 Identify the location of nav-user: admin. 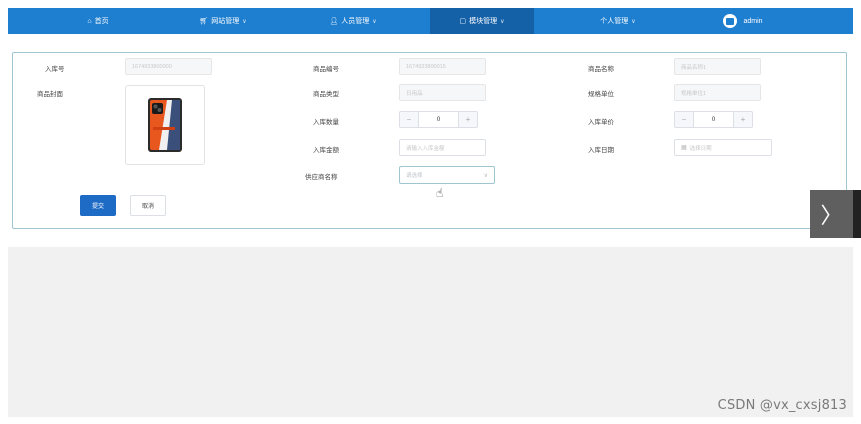
(743, 21).